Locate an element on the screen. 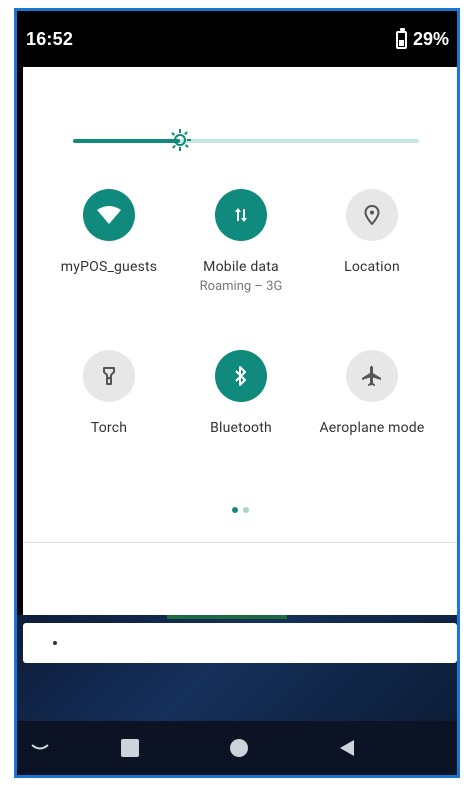 Image resolution: width=467 pixels, height=785 pixels. tile-label: Mobile data is located at coordinates (241, 267).